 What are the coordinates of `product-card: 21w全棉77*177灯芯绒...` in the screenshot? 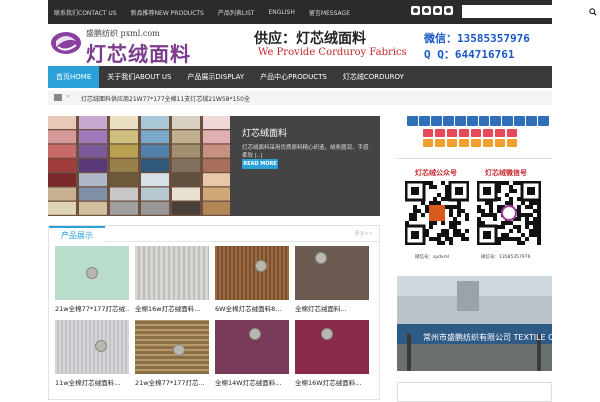 It's located at (92, 280).